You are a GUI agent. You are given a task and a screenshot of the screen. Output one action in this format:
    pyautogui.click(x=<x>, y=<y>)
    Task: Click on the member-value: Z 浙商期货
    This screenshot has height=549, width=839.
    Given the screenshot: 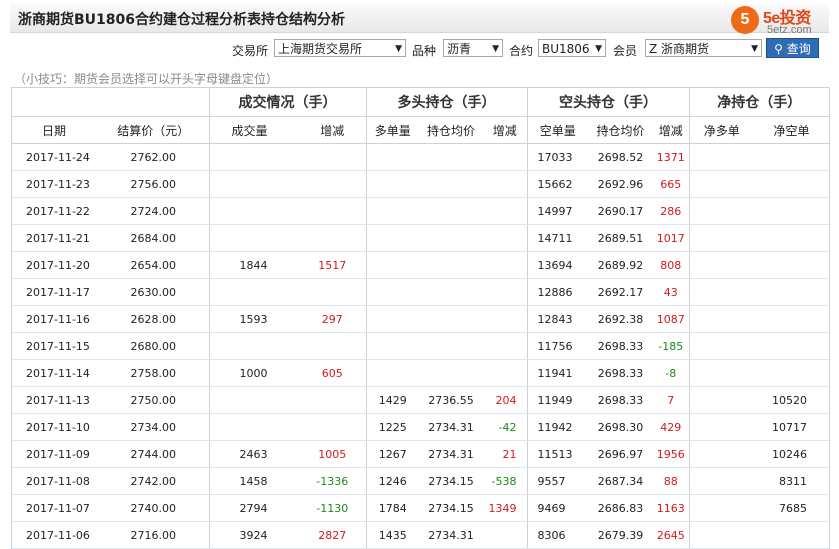 What is the action you would take?
    pyautogui.click(x=679, y=49)
    